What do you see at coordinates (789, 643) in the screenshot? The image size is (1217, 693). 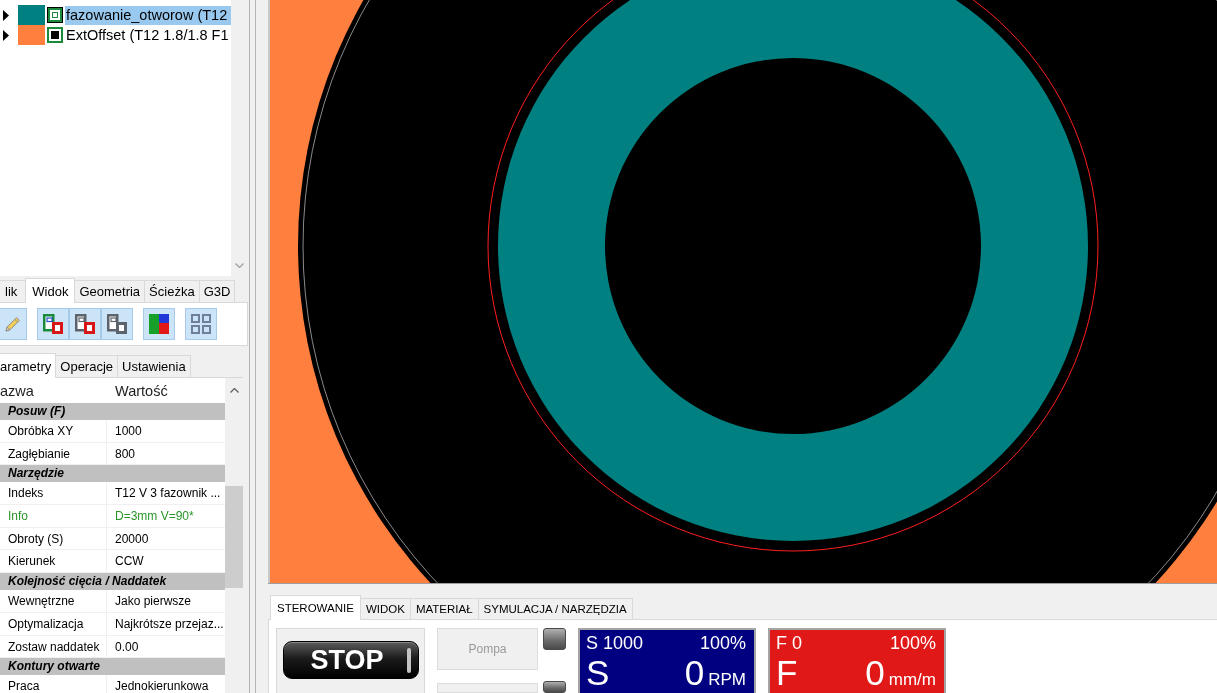 I see `readout-label: F 0` at bounding box center [789, 643].